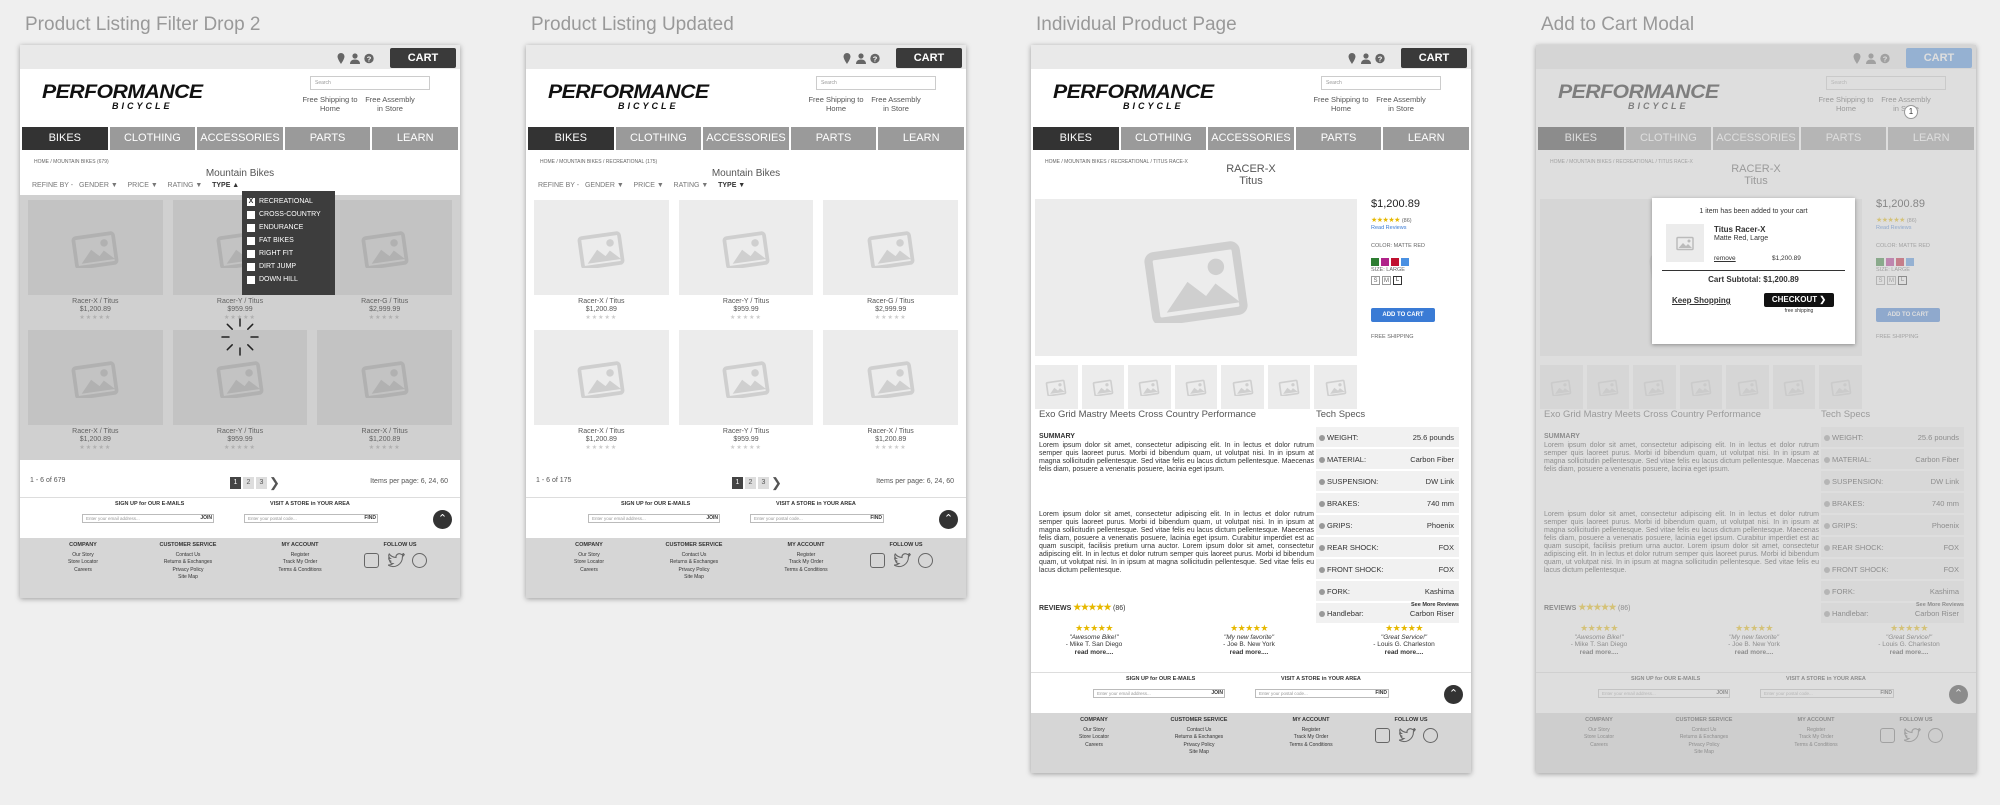  Describe the element at coordinates (71, 162) in the screenshot. I see `breadcrumb: HOME / MOUNTAIN BIKES (679)` at that location.